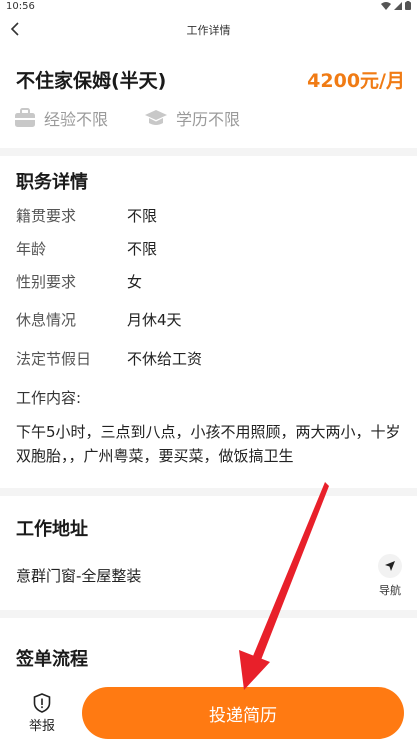 The image size is (417, 745). I want to click on detail-label: 籍贯要求, so click(46, 216).